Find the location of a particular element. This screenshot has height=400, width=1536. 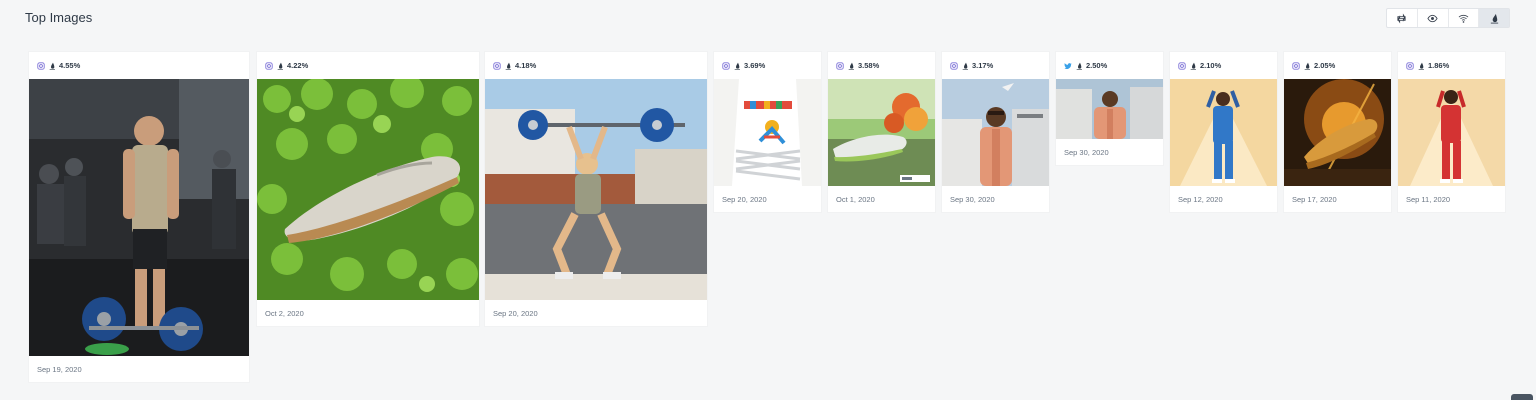

card-header: 2.10% is located at coordinates (1223, 65).